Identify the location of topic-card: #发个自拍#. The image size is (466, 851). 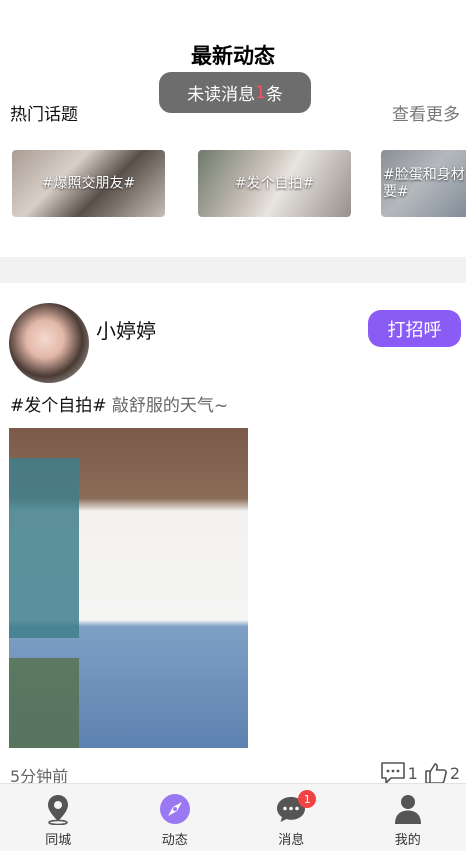
(274, 183).